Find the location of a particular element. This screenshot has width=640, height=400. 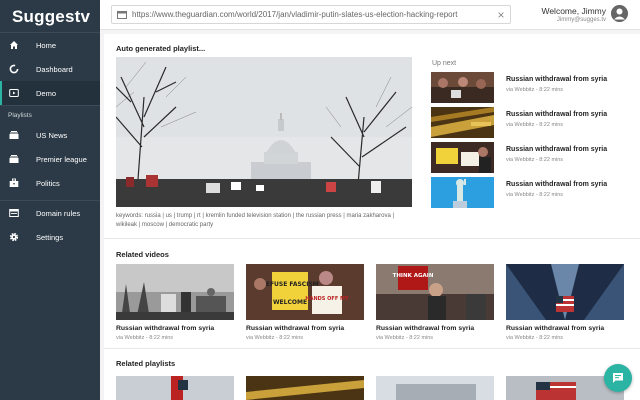

protest-sign-text: THINK AGAIN is located at coordinates (413, 276).